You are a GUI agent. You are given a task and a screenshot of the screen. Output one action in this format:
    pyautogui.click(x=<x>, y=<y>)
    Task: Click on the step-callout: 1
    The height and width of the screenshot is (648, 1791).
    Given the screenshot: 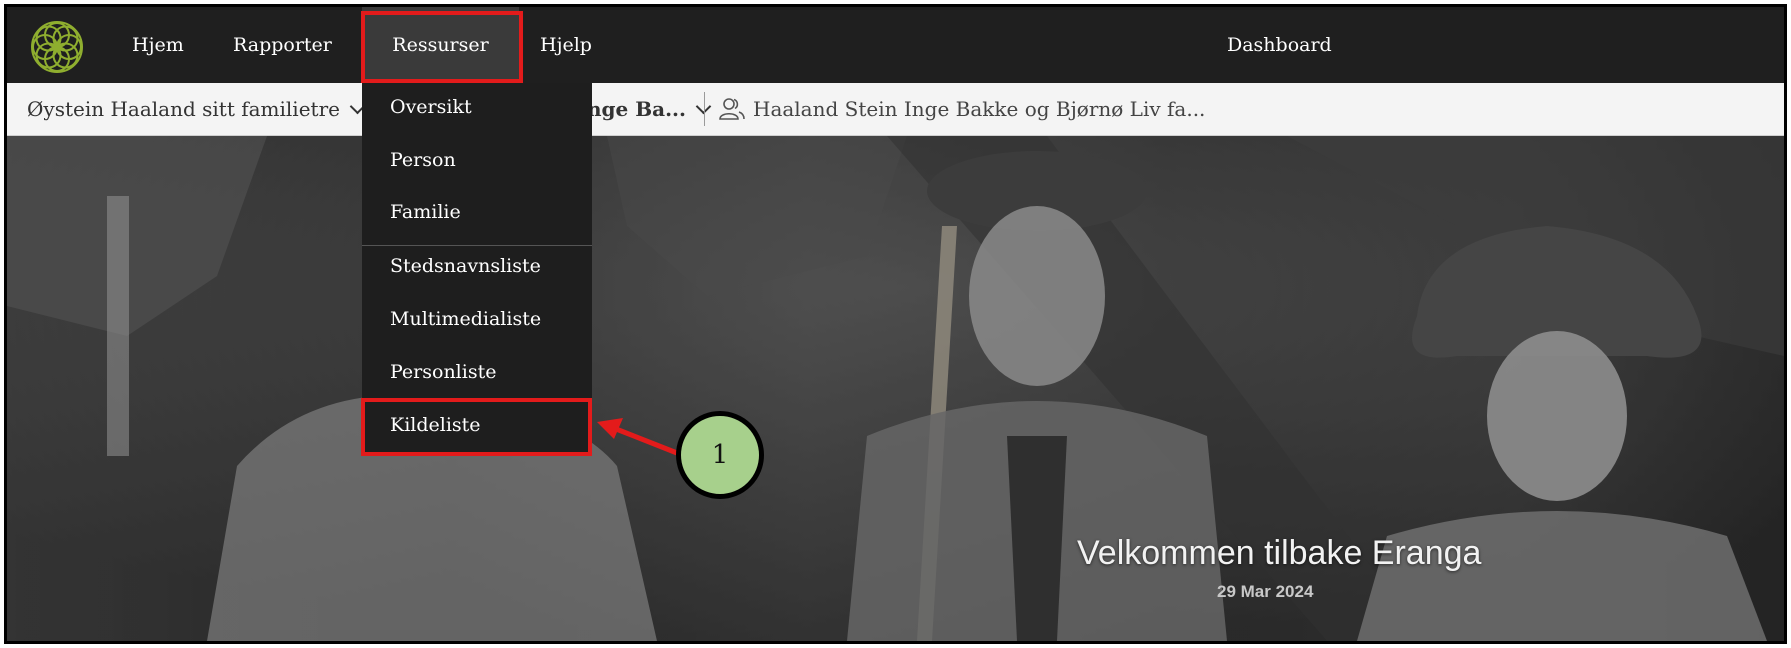 What is the action you would take?
    pyautogui.click(x=720, y=455)
    